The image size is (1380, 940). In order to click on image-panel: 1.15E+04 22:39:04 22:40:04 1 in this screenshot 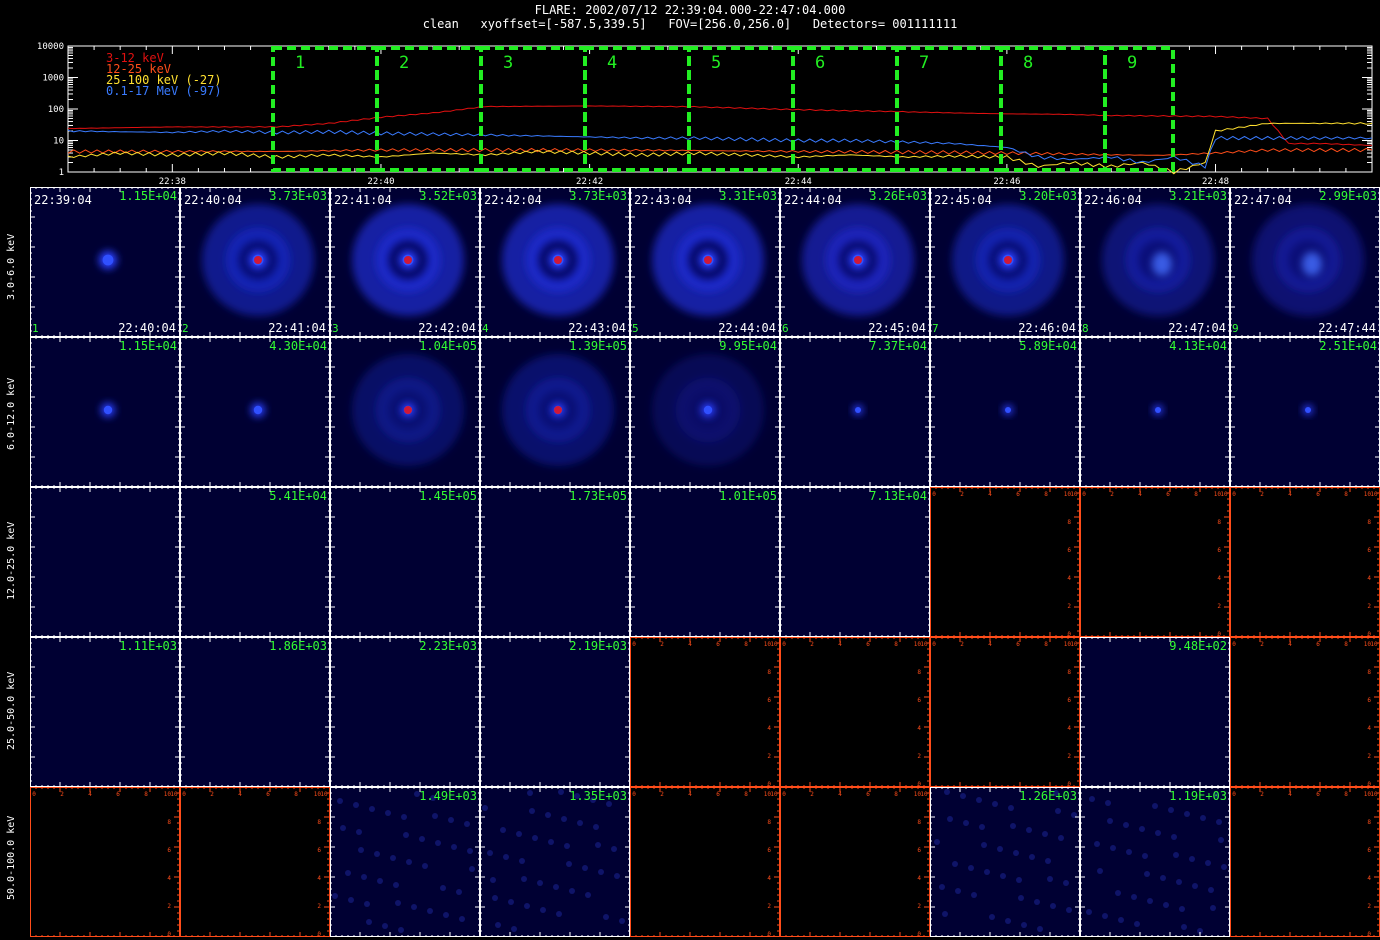, I will do `click(105, 262)`.